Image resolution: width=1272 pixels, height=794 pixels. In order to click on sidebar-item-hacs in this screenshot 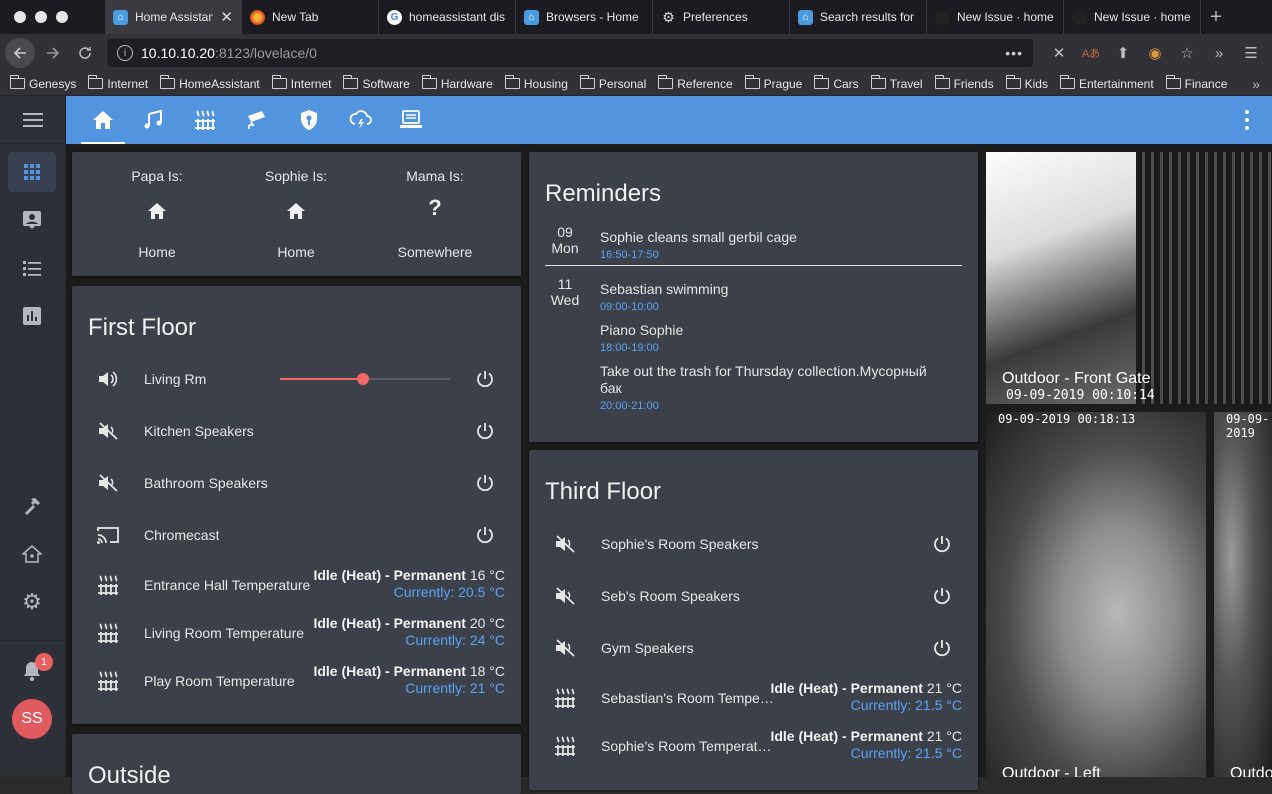, I will do `click(32, 554)`.